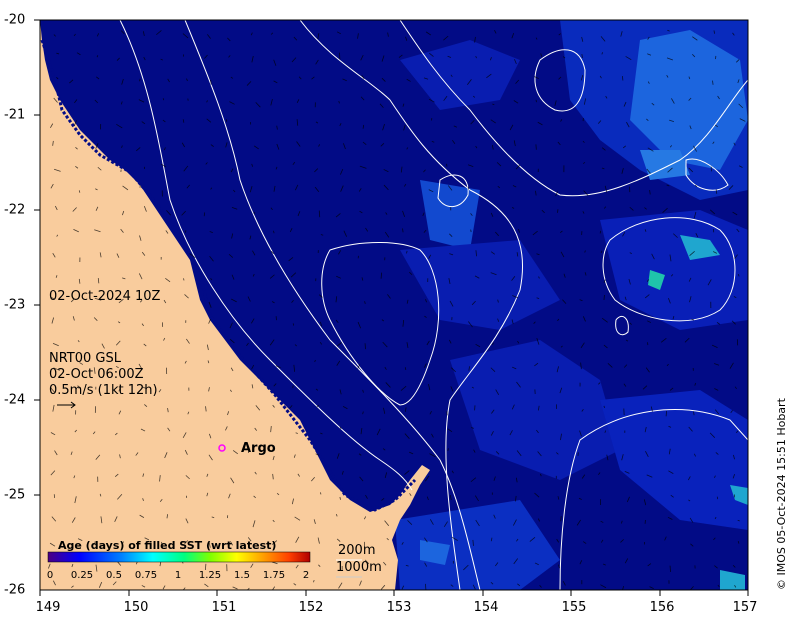  I want to click on depth-1000-label: 1000m, so click(359, 567).